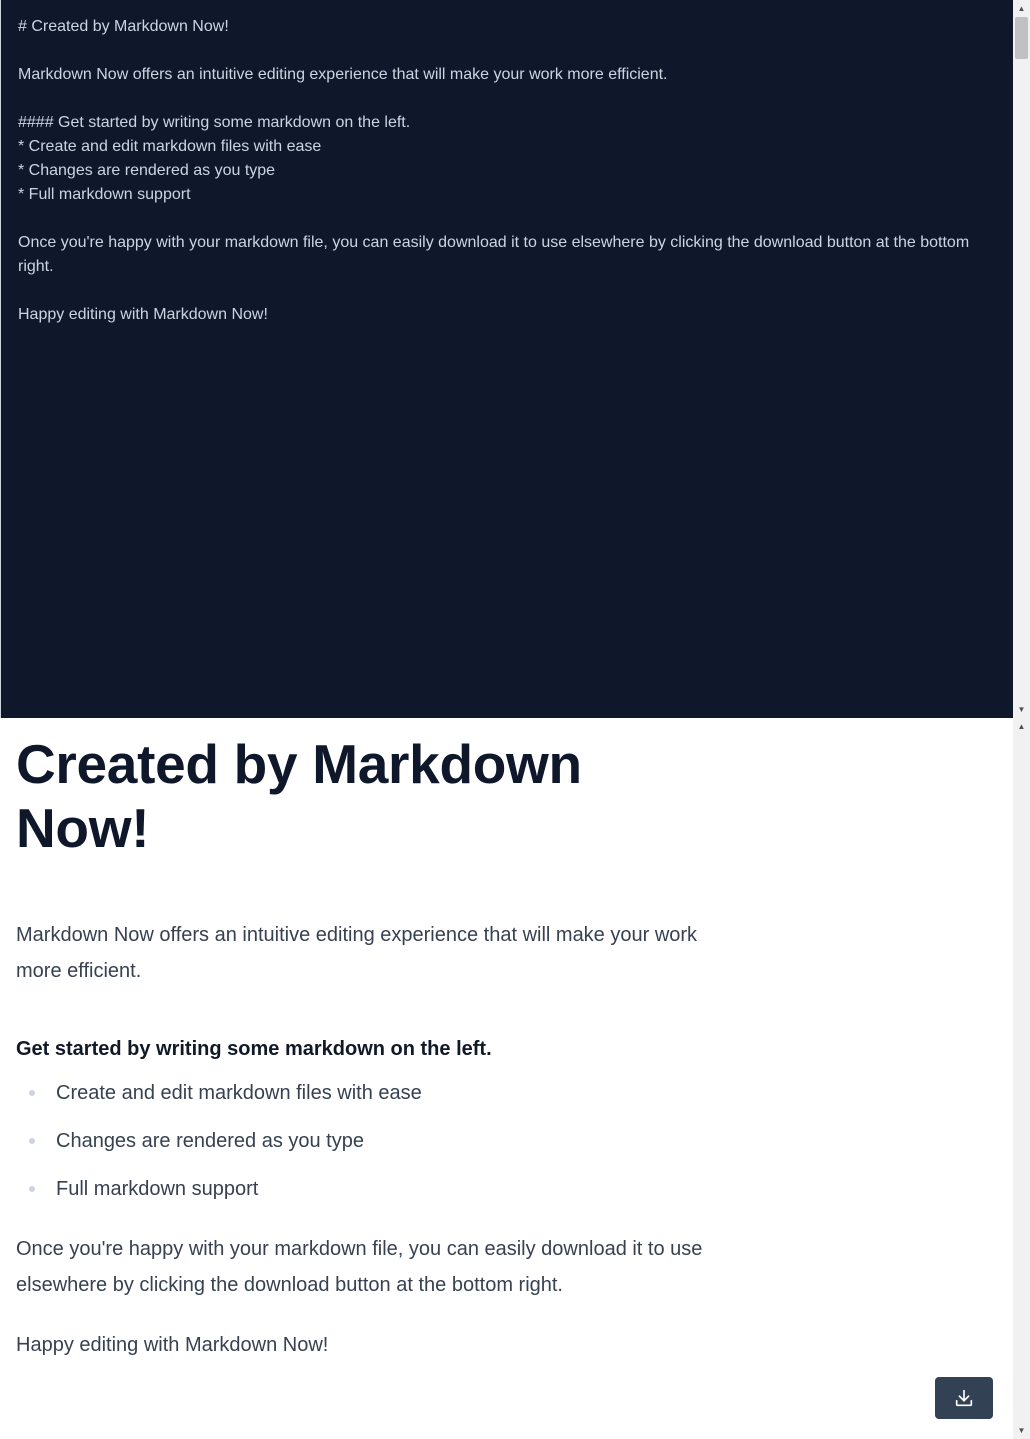  I want to click on download-button, so click(964, 1398).